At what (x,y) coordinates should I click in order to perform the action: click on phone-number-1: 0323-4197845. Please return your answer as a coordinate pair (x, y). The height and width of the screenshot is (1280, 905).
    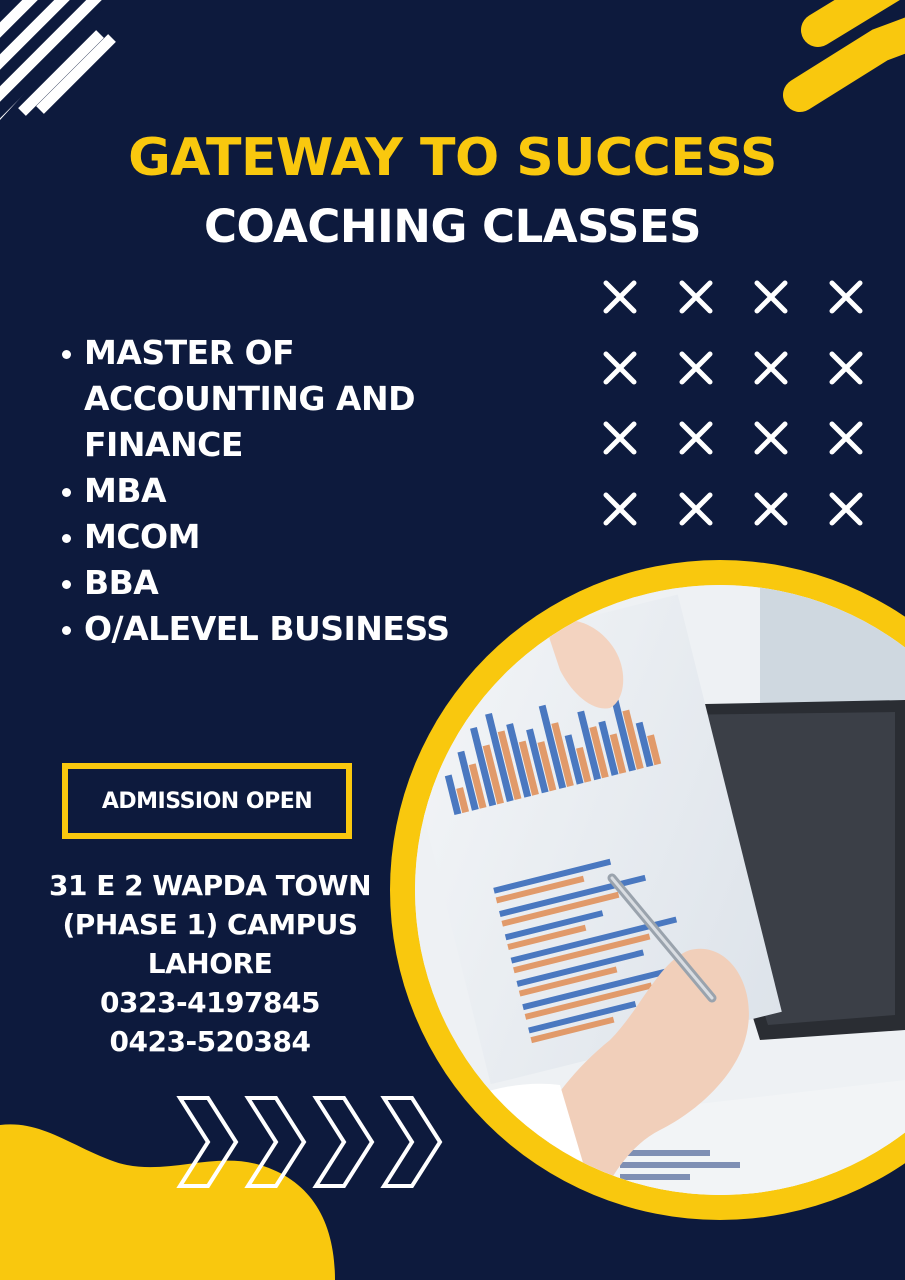
    Looking at the image, I should click on (210, 1002).